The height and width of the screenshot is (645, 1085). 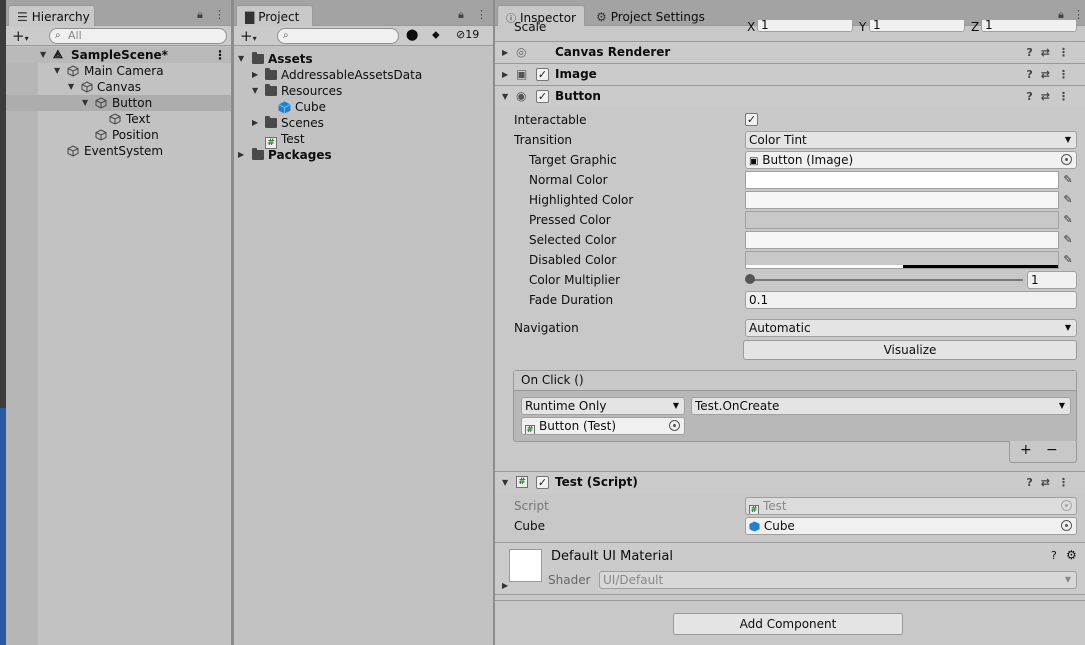 I want to click on filter-by-label-icon: ⬥, so click(x=436, y=35).